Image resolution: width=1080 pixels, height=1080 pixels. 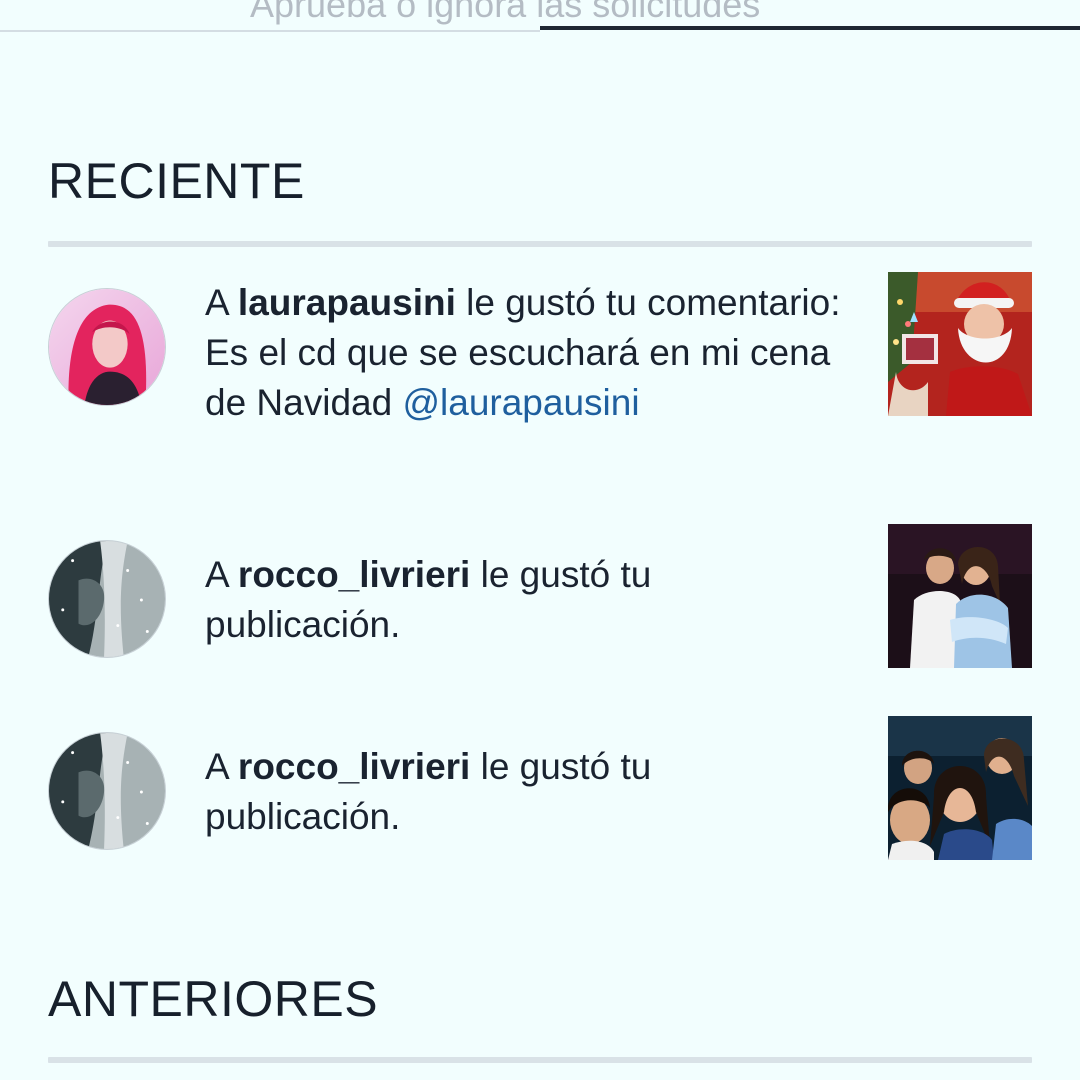 What do you see at coordinates (520, 402) in the screenshot?
I see `mention-link: @laurapausini` at bounding box center [520, 402].